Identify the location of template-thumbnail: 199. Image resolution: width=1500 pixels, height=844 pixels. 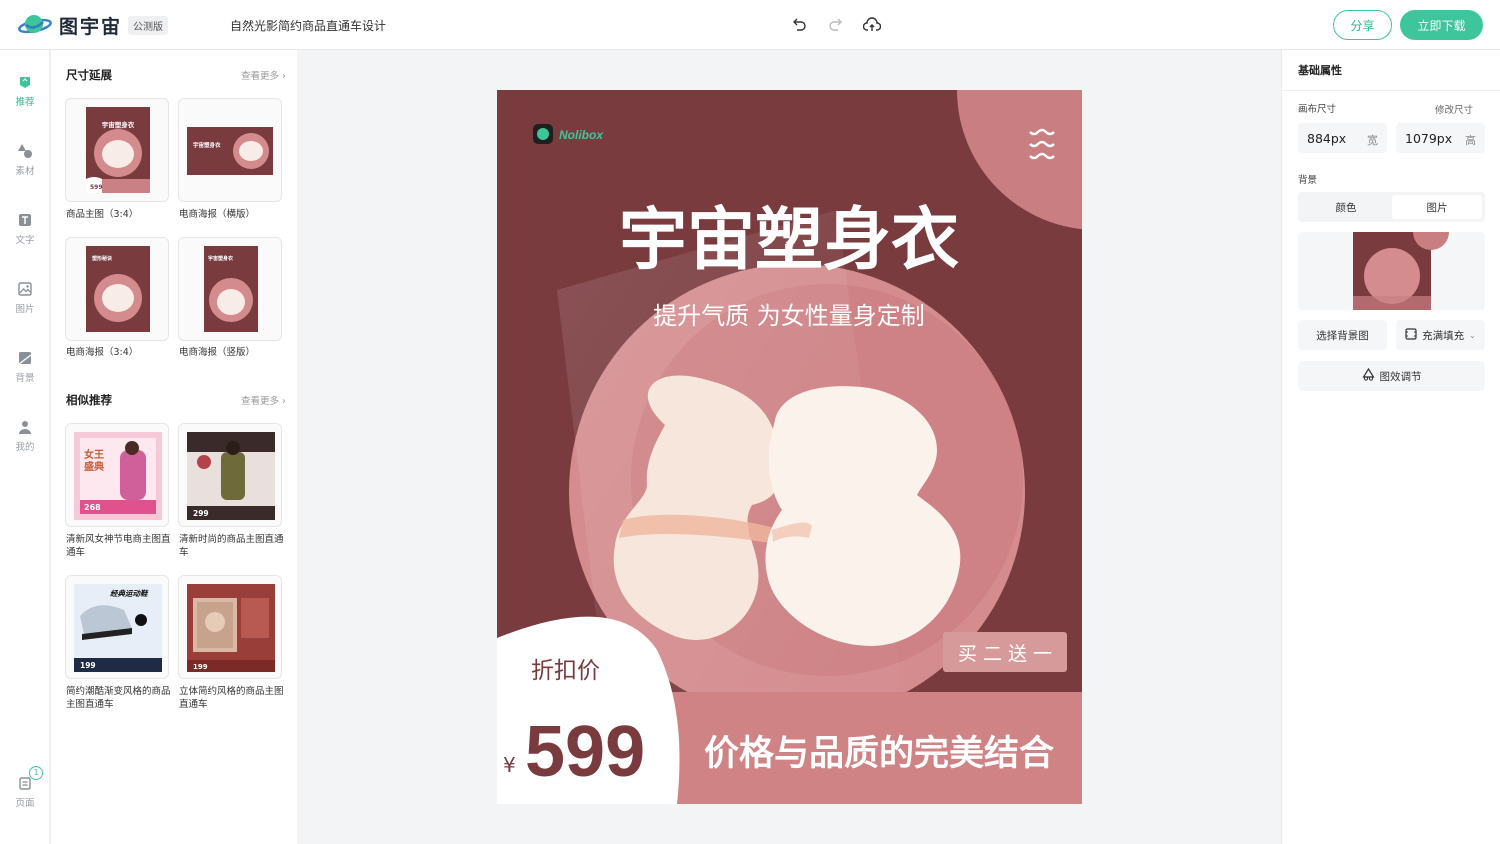
(231, 628).